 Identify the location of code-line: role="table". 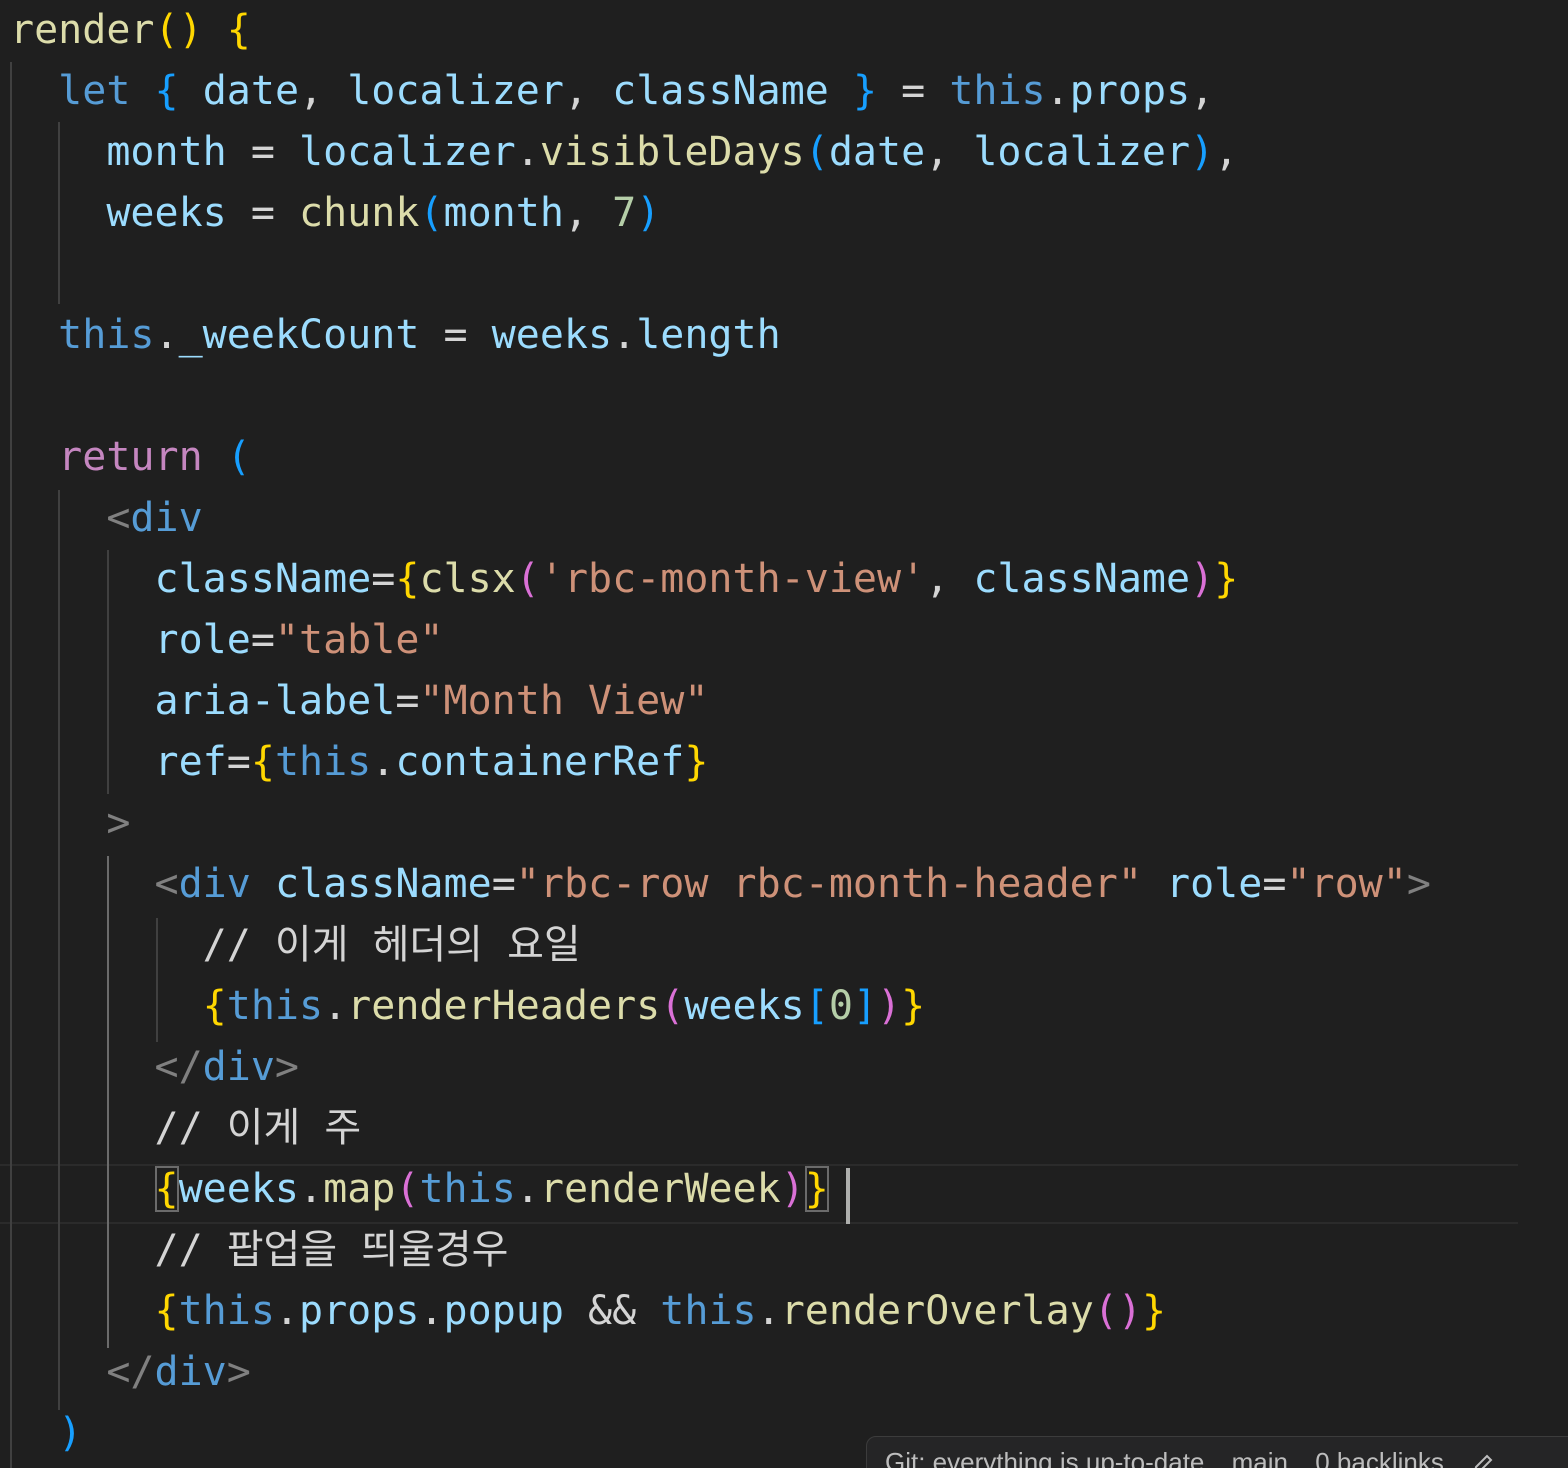
(227, 640).